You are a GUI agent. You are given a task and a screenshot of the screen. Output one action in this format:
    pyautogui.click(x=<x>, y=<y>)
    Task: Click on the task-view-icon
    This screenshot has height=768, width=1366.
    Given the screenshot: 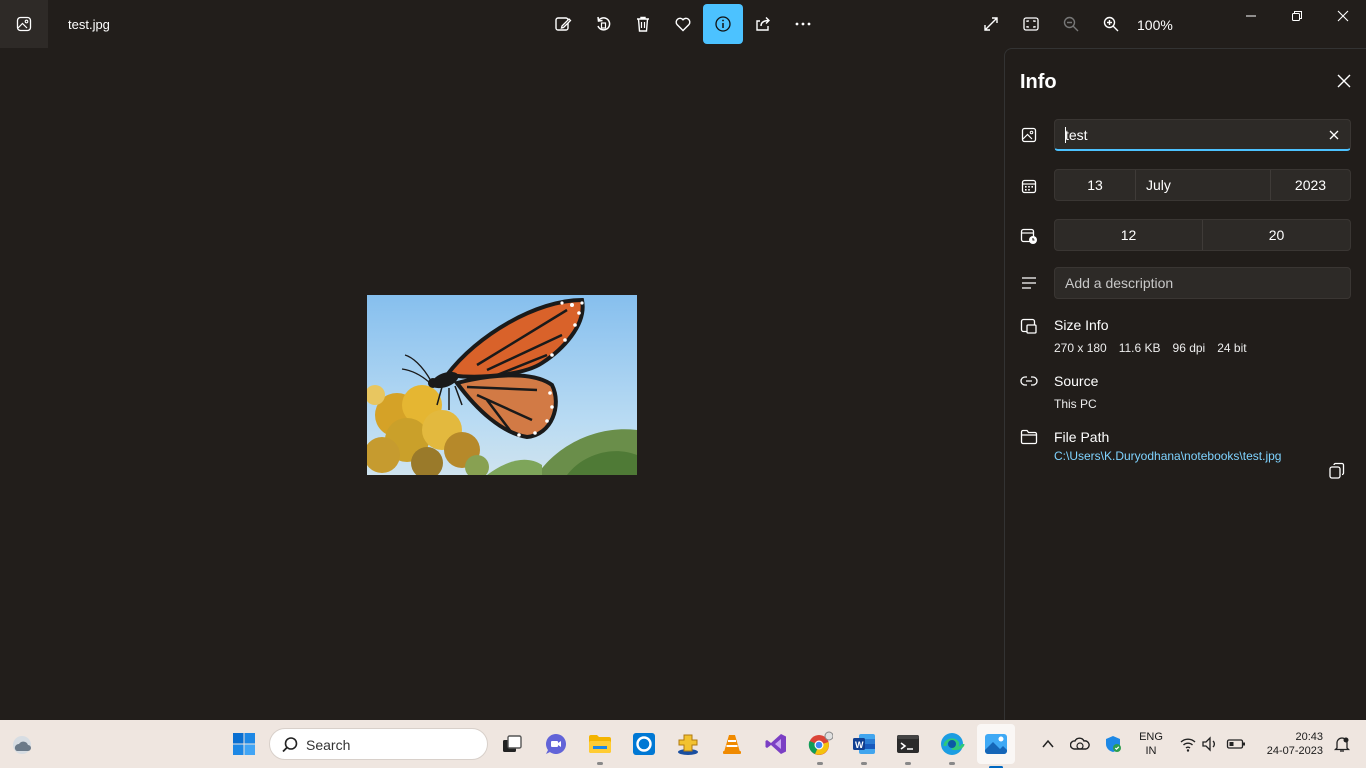 What is the action you would take?
    pyautogui.click(x=512, y=743)
    